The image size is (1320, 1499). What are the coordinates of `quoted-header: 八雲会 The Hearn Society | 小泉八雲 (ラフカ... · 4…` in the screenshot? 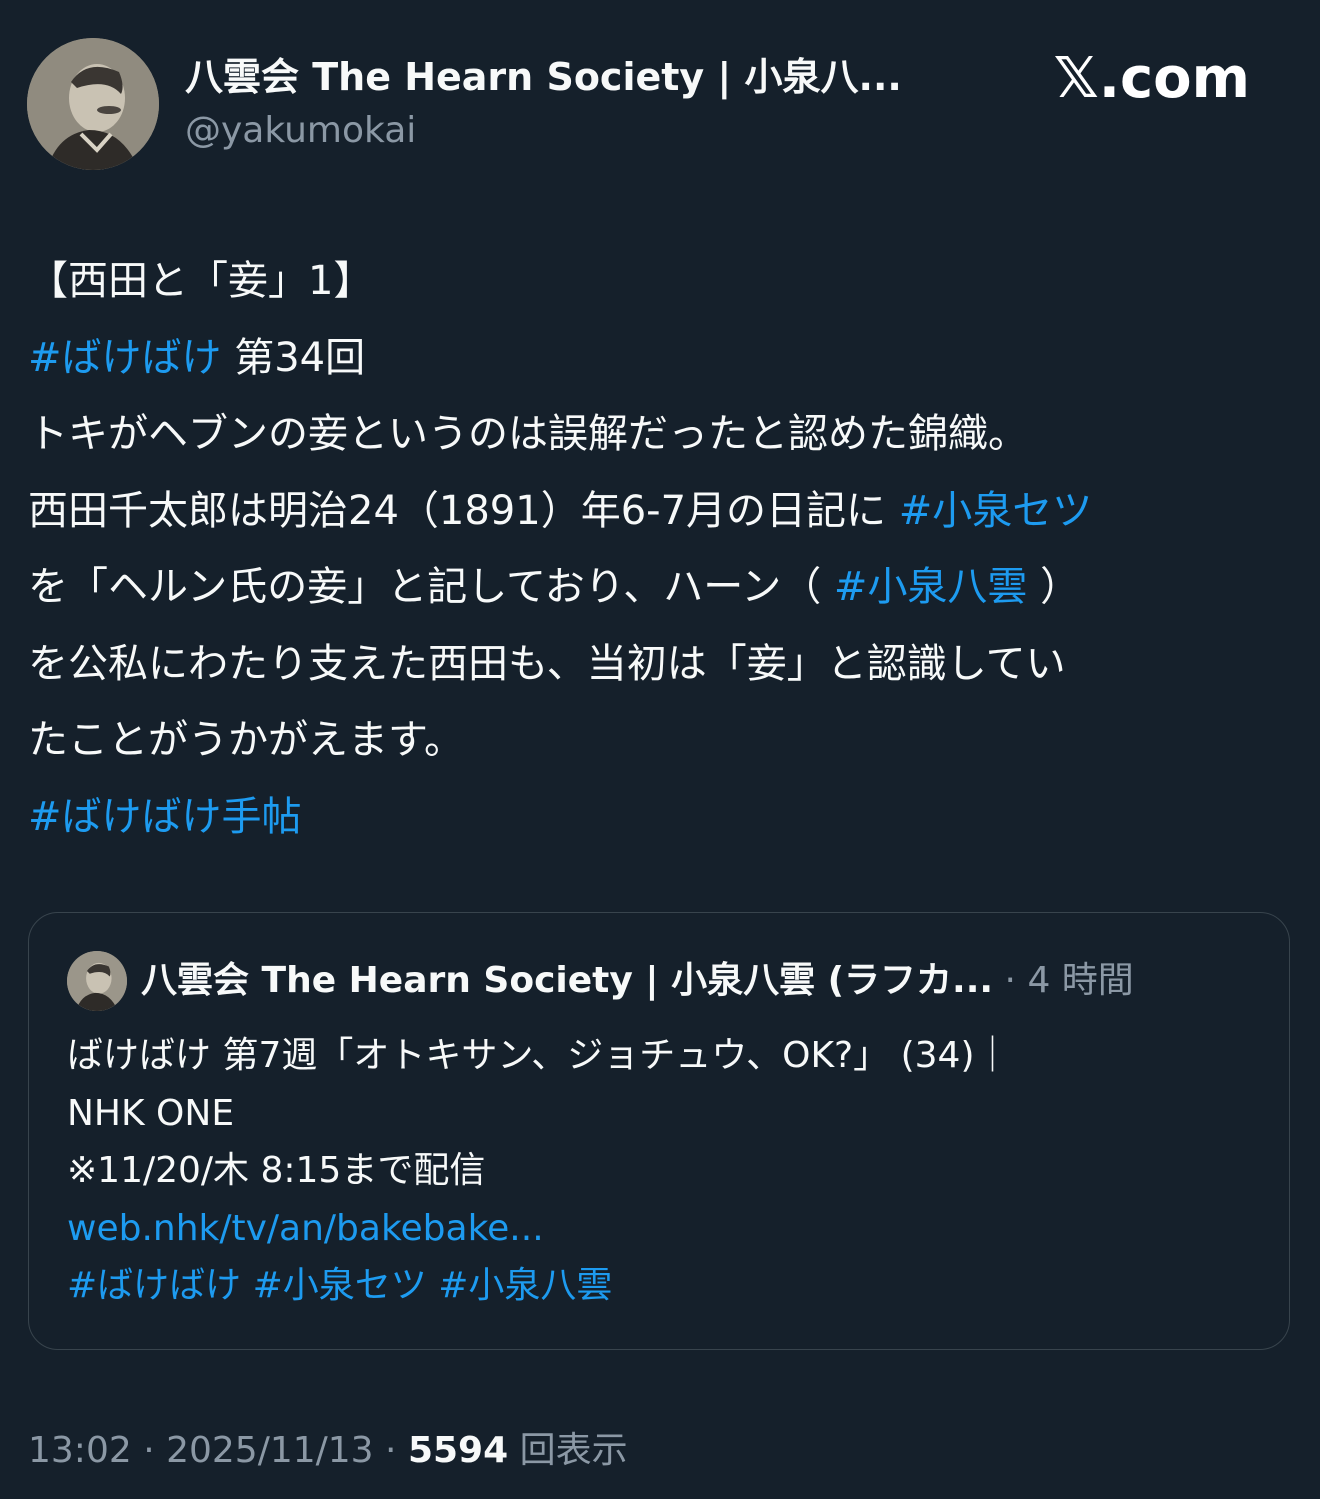 It's located at (637, 981).